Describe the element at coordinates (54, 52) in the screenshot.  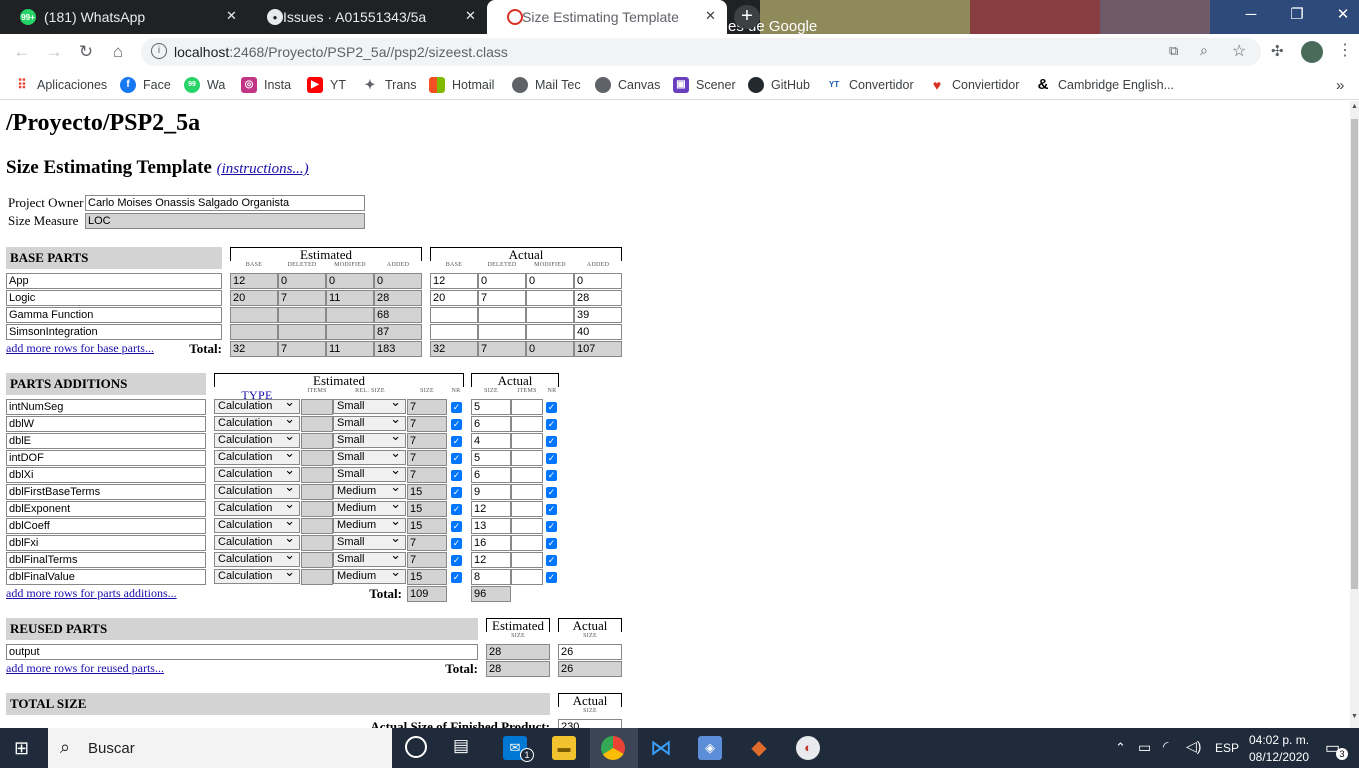
I see `forward-icon: →` at that location.